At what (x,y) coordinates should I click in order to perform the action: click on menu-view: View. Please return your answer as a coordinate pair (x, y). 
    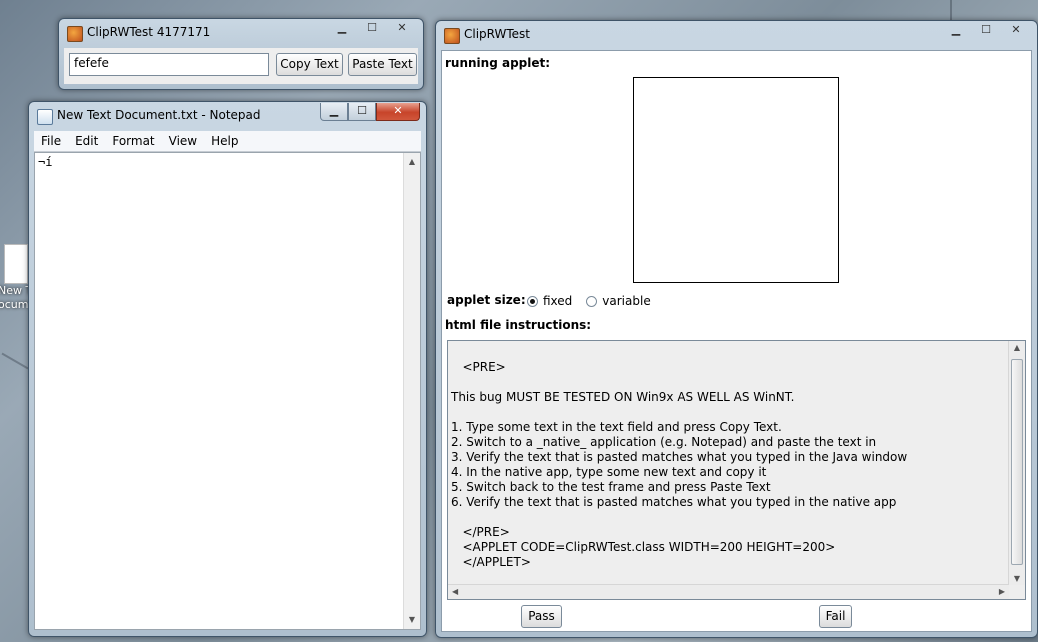
    Looking at the image, I should click on (183, 141).